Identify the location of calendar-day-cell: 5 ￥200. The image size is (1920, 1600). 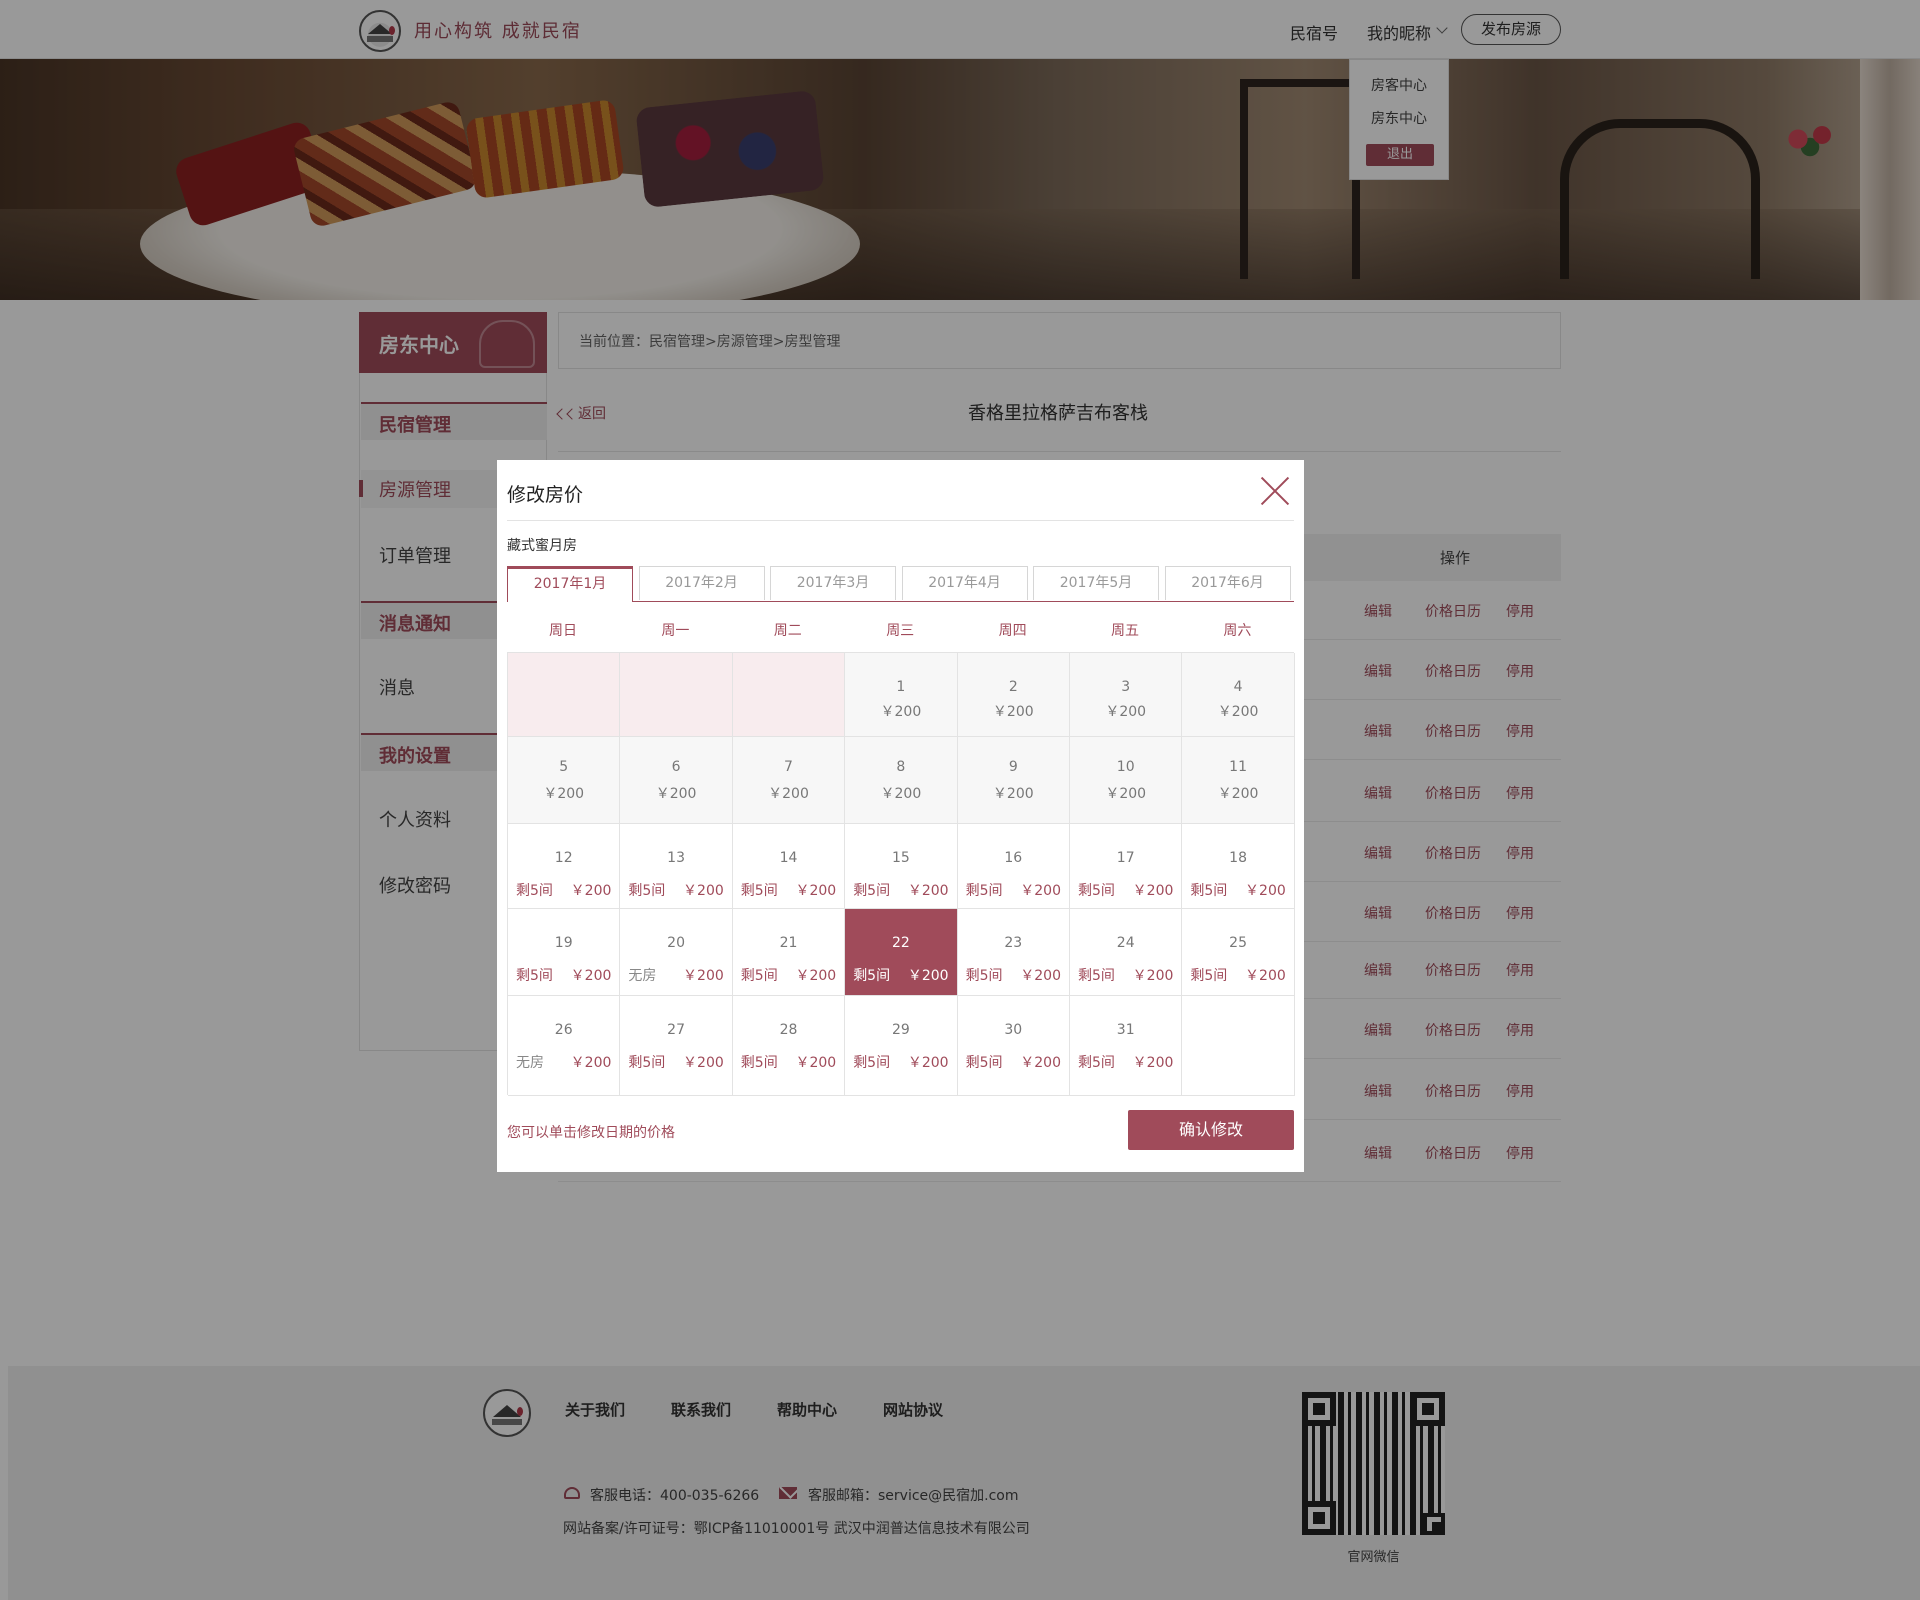
(564, 780).